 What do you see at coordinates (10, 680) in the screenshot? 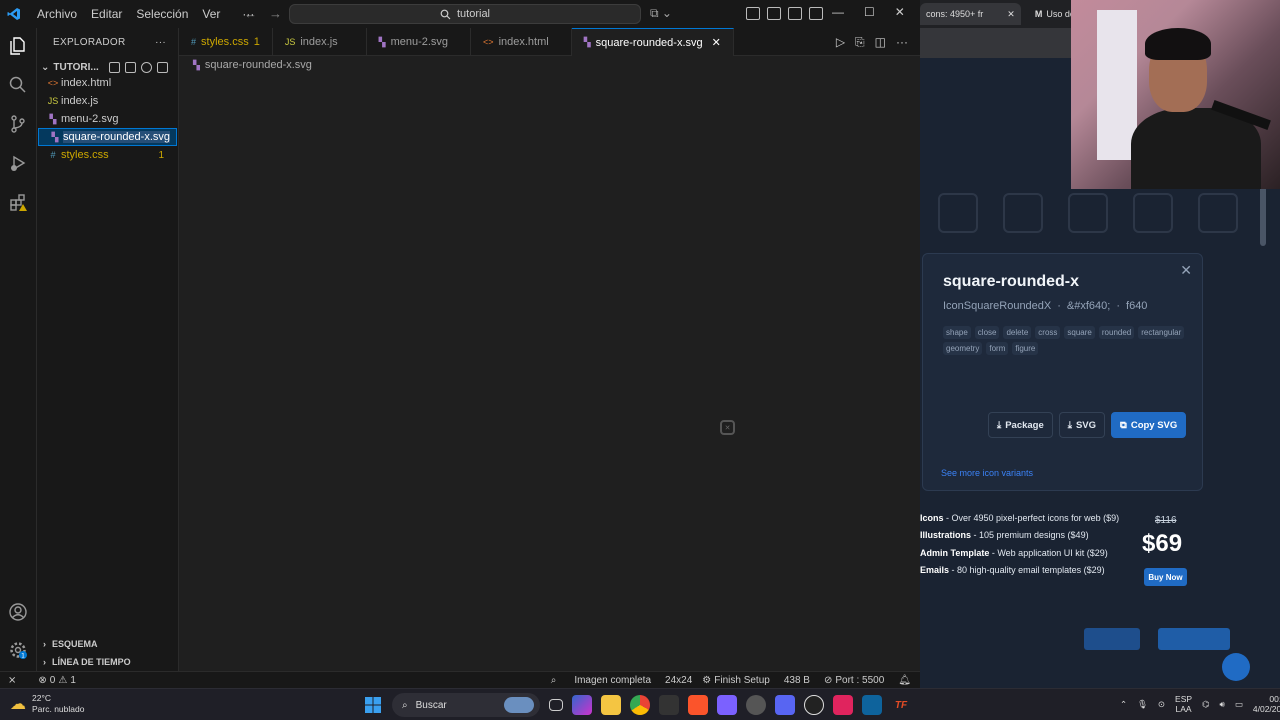
I see `remote-icon: ⨯` at bounding box center [10, 680].